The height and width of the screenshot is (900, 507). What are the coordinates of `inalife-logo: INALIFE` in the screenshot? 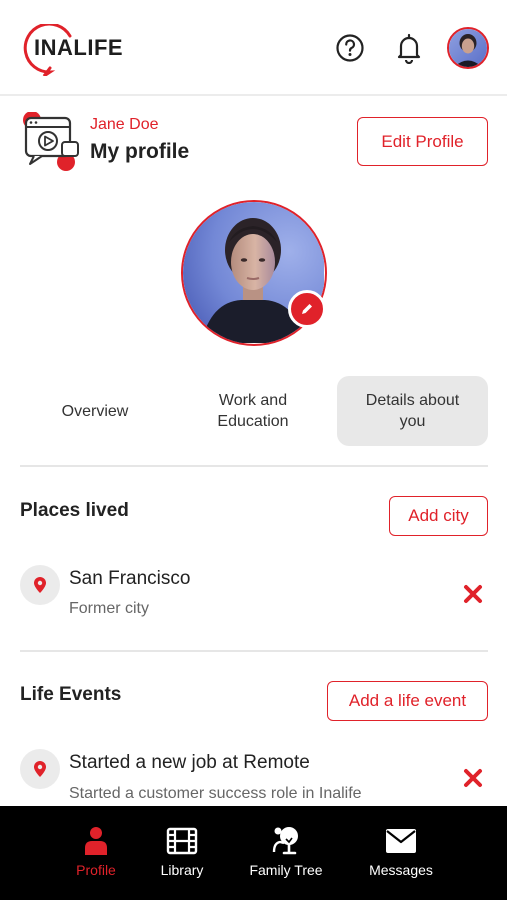 It's located at (75, 50).